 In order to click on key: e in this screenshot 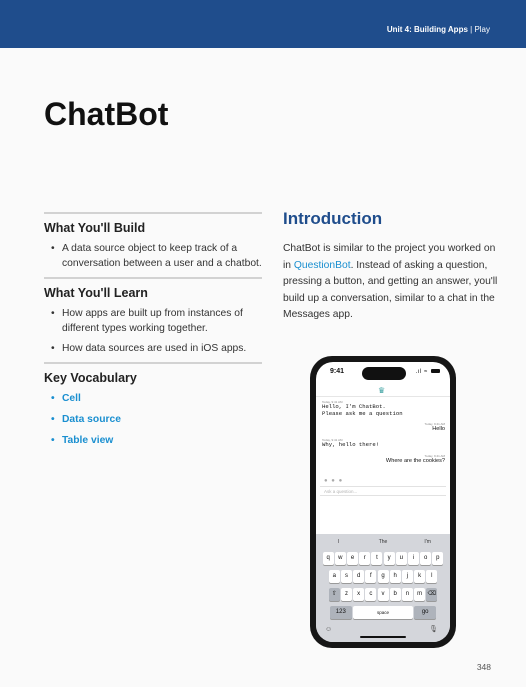, I will do `click(353, 558)`.